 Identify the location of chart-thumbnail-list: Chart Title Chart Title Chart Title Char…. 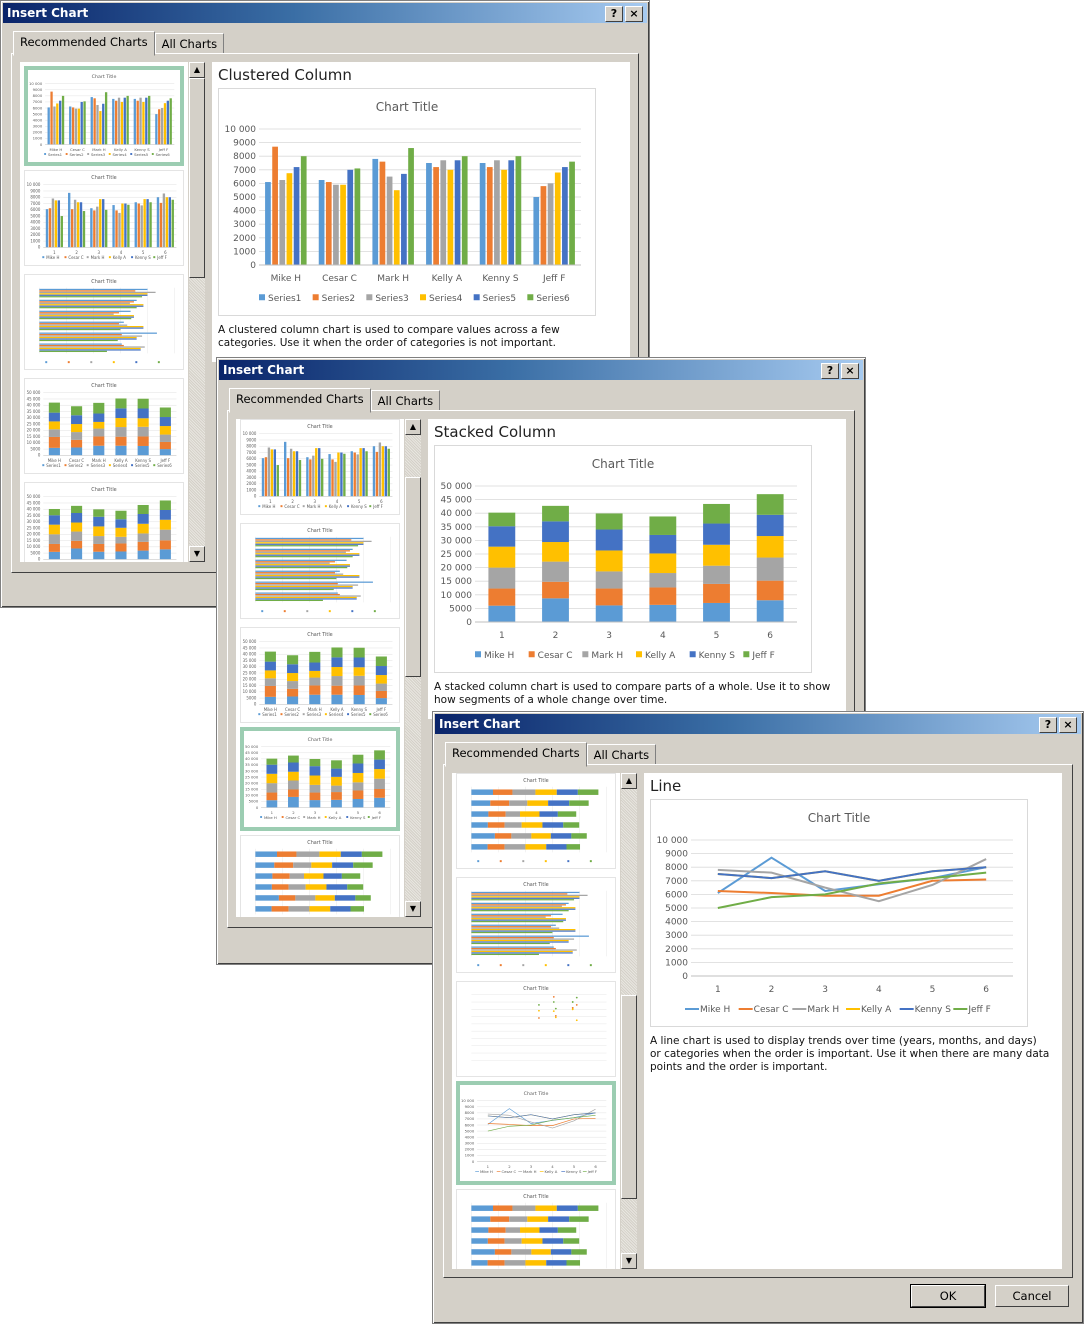
(536, 1021).